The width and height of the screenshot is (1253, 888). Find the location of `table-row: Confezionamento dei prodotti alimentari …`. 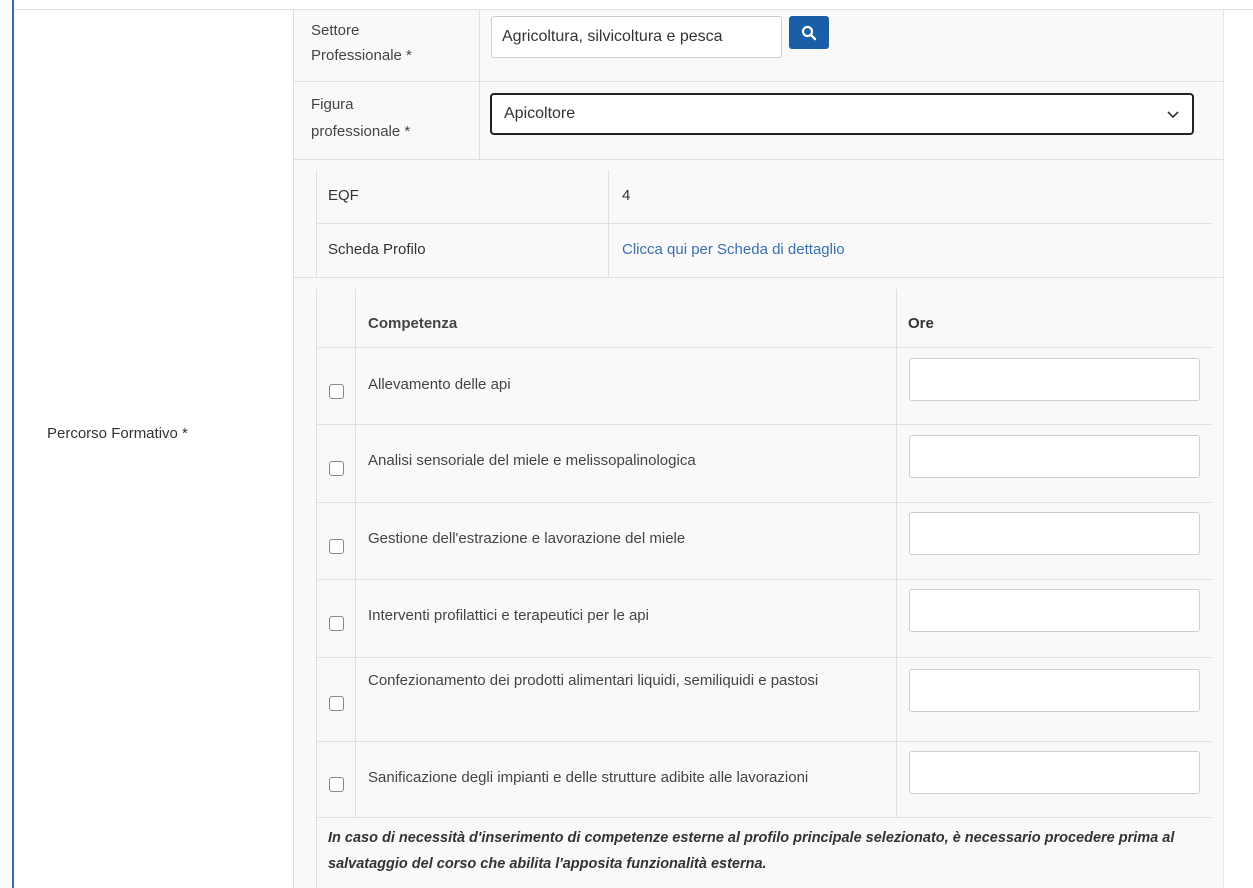

table-row: Confezionamento dei prodotti alimentari … is located at coordinates (764, 700).